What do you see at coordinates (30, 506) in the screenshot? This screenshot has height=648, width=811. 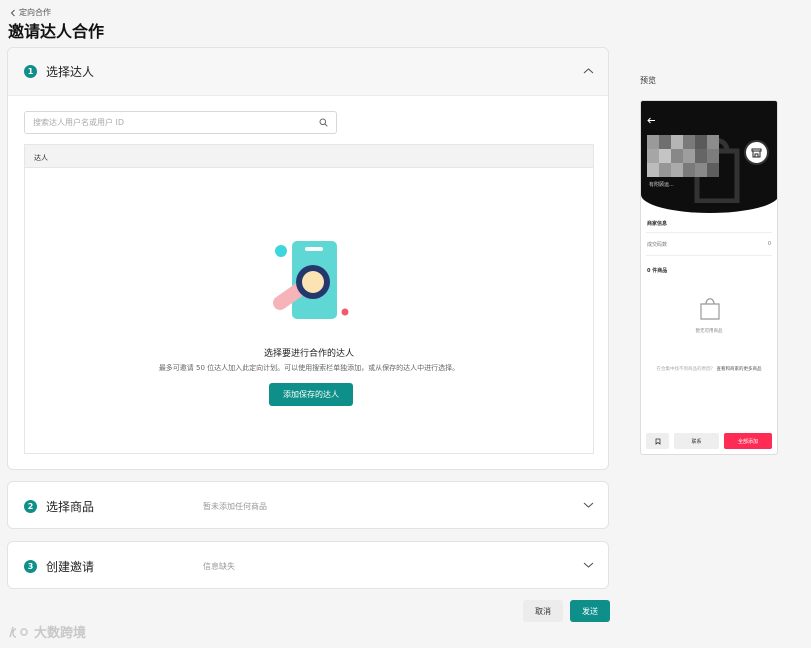 I see `step-number-2: 2` at bounding box center [30, 506].